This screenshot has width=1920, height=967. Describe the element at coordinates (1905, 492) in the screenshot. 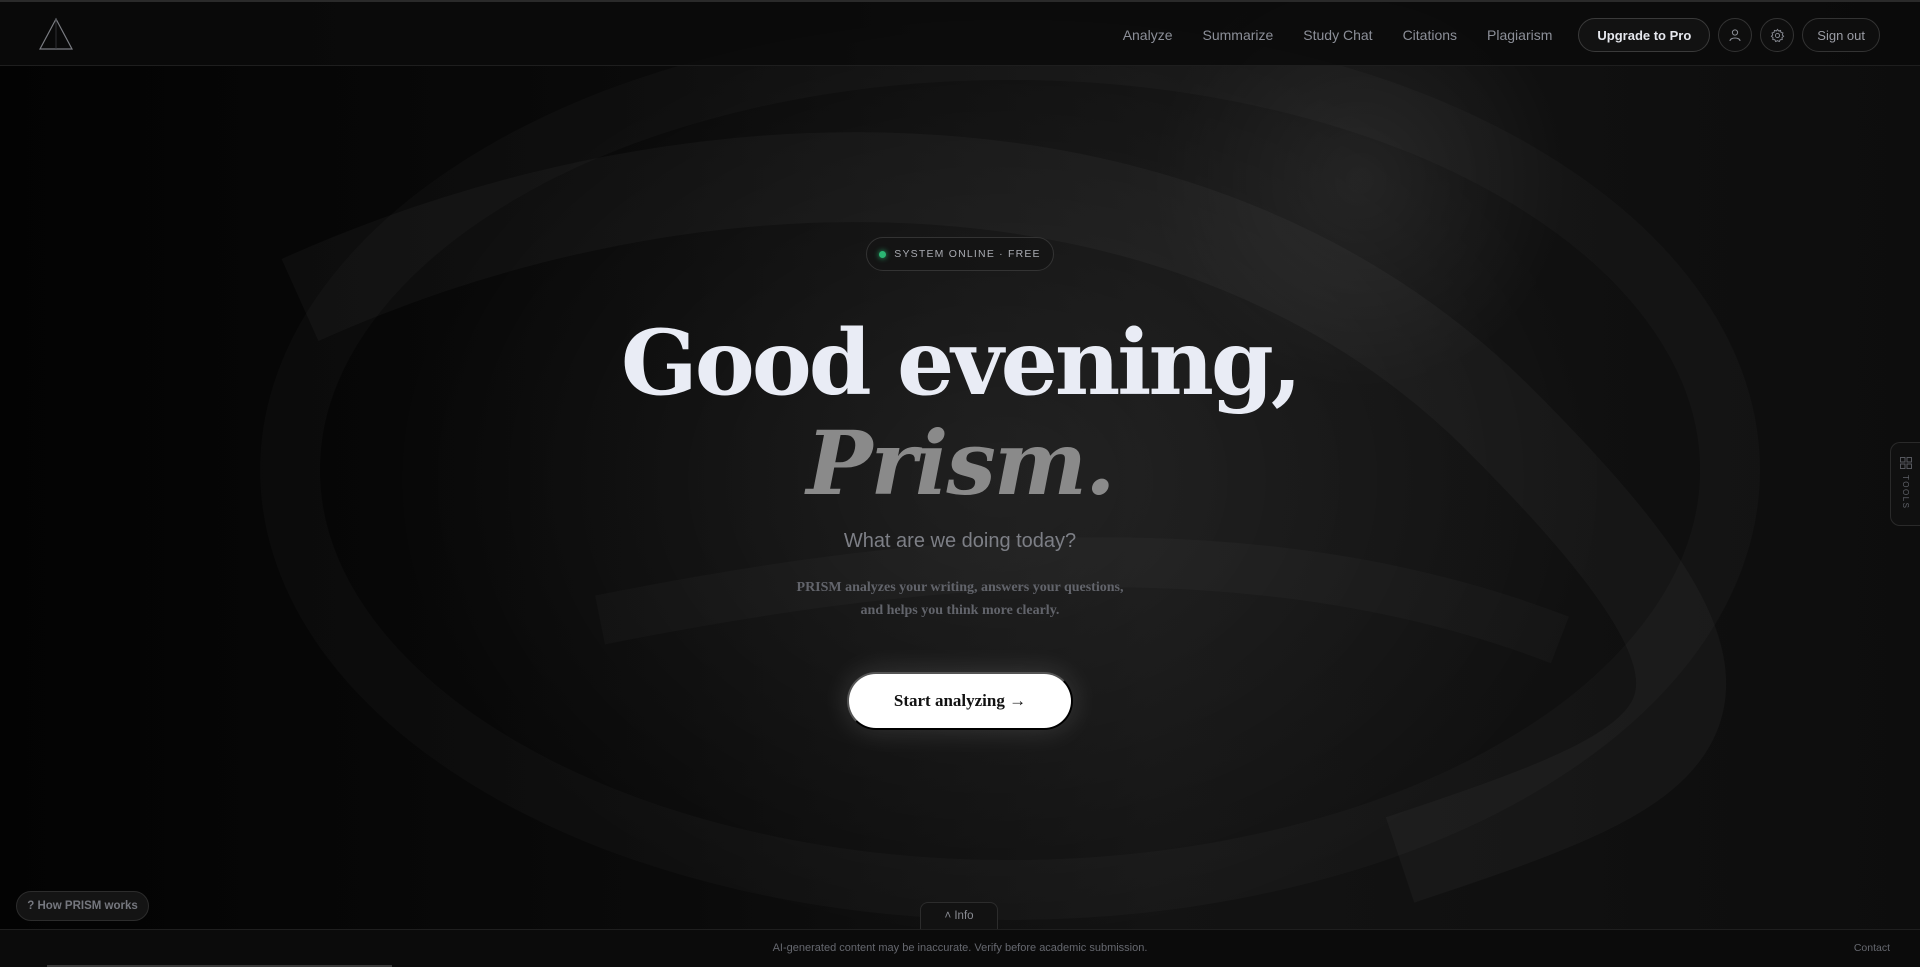

I see `tools-label: TOOLS` at that location.